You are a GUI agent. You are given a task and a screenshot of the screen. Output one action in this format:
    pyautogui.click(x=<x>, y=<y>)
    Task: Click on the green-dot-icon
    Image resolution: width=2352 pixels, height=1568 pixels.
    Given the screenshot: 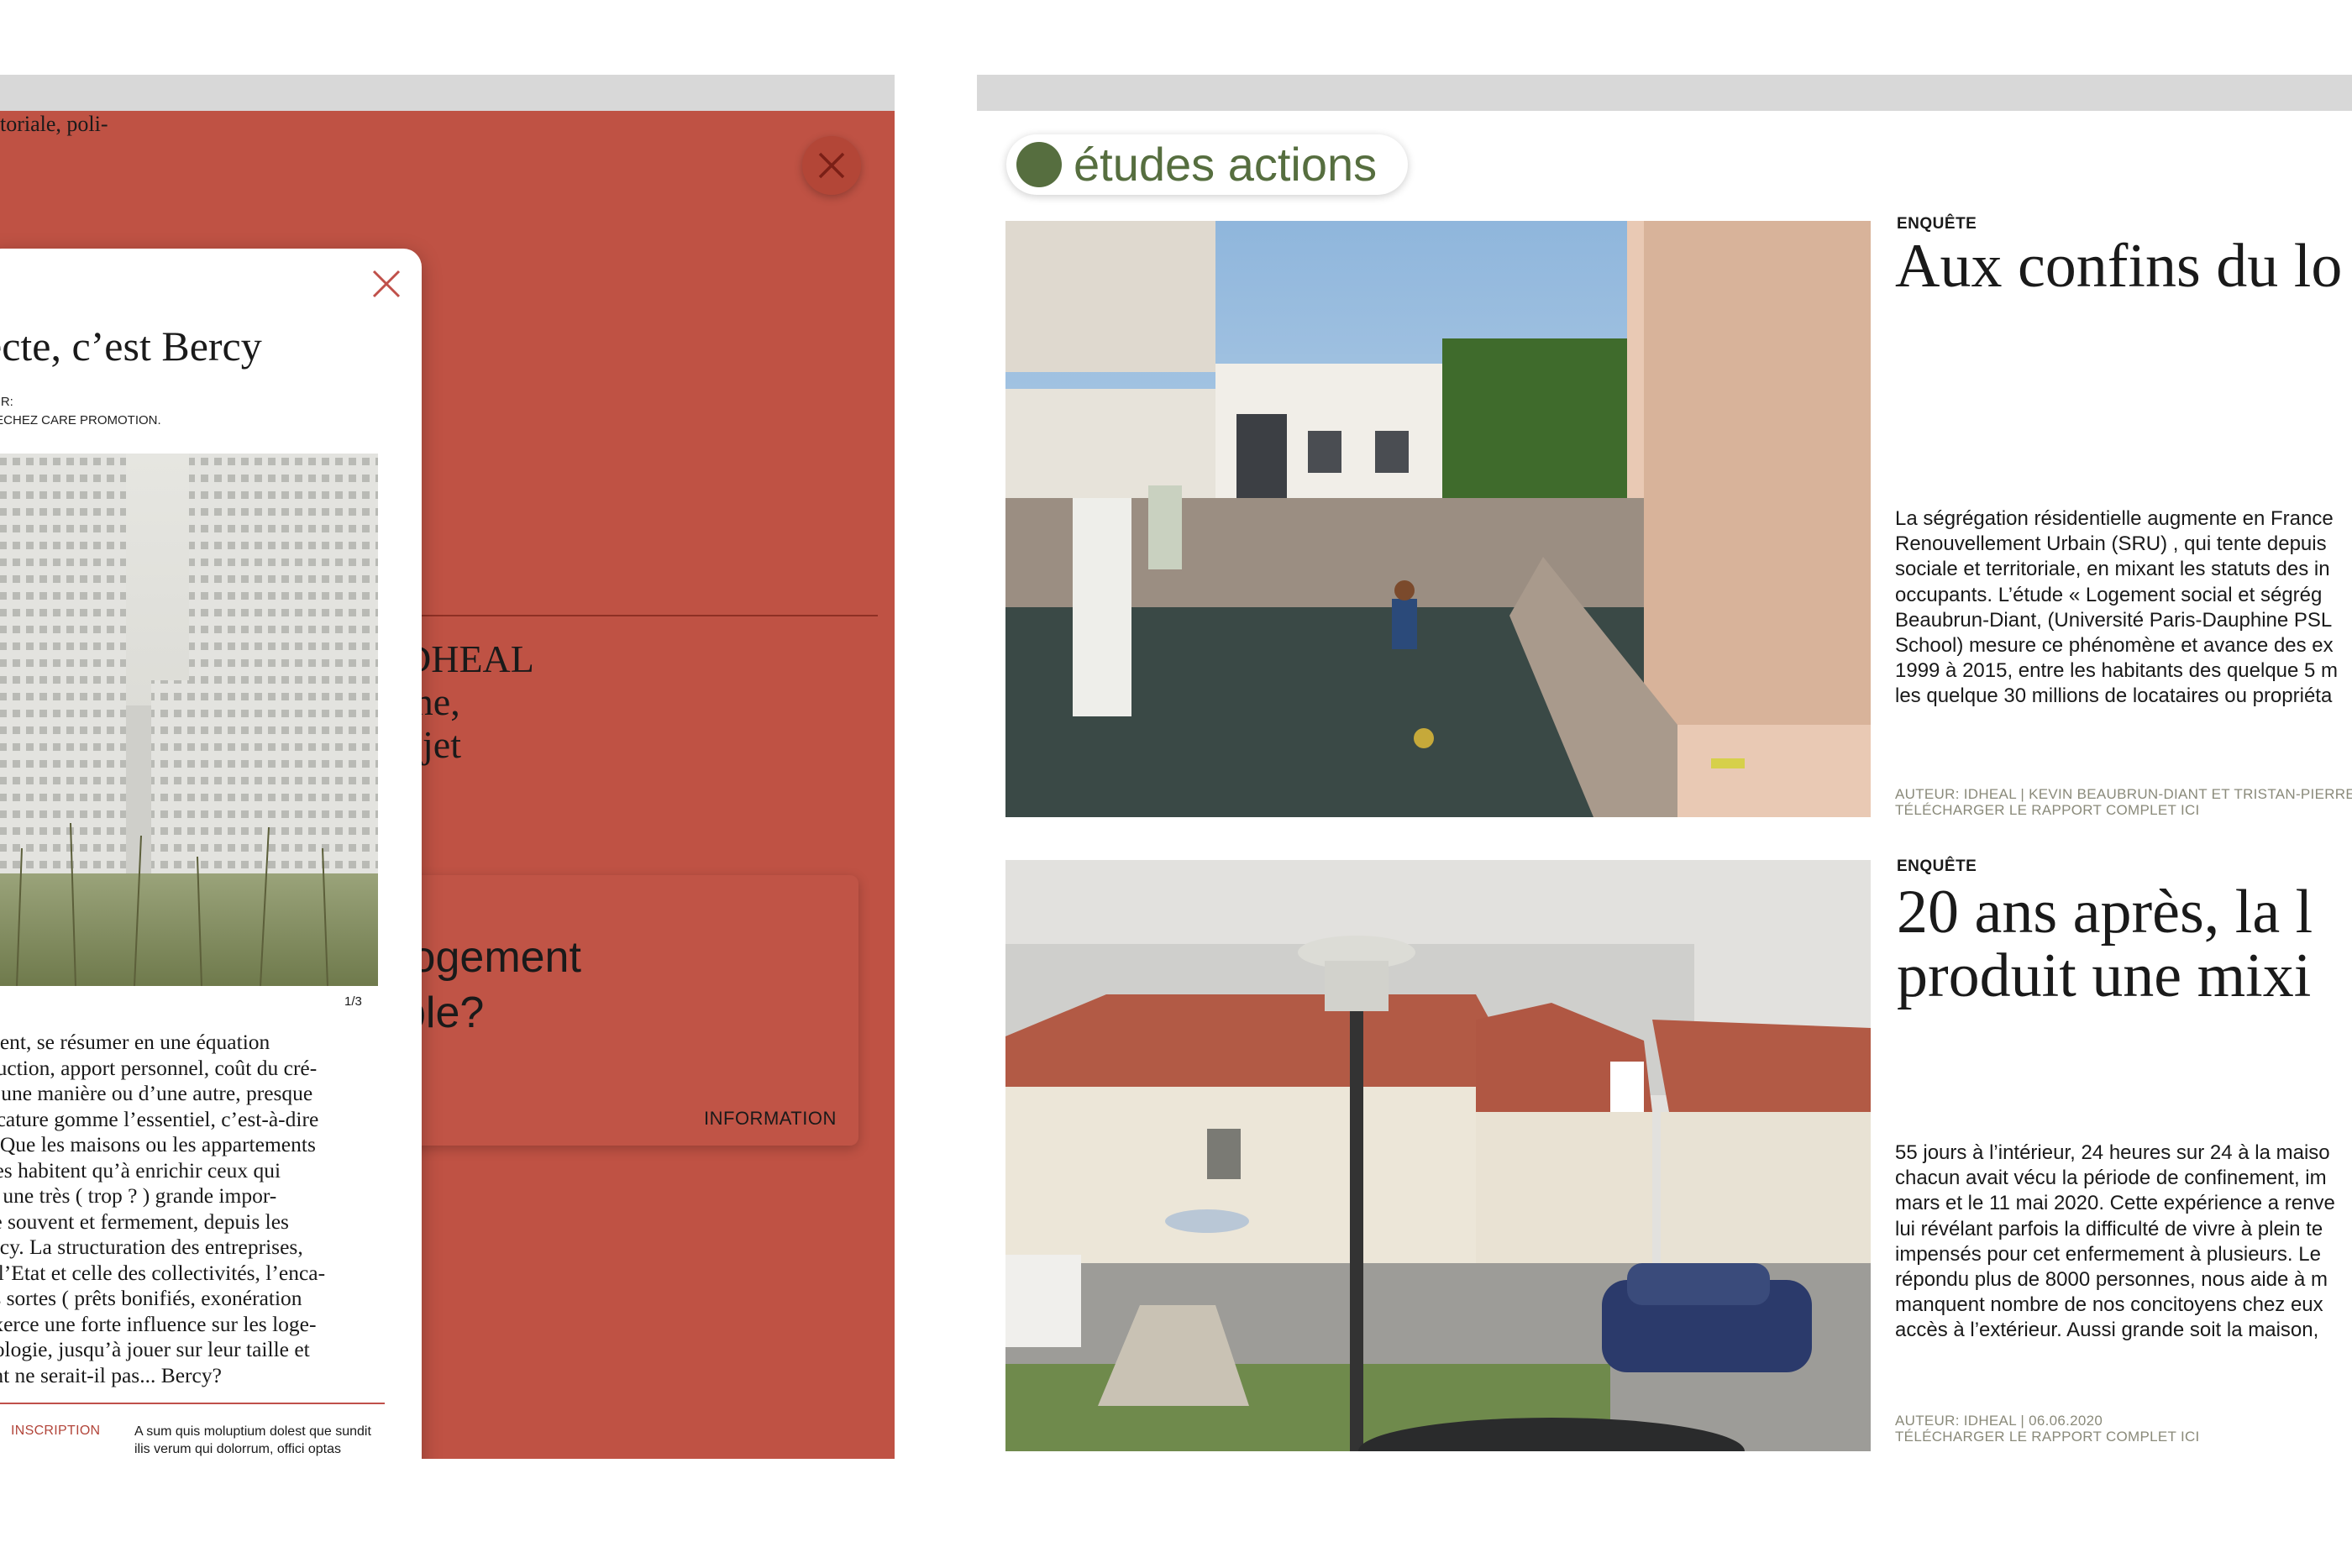 What is the action you would take?
    pyautogui.click(x=1039, y=164)
    